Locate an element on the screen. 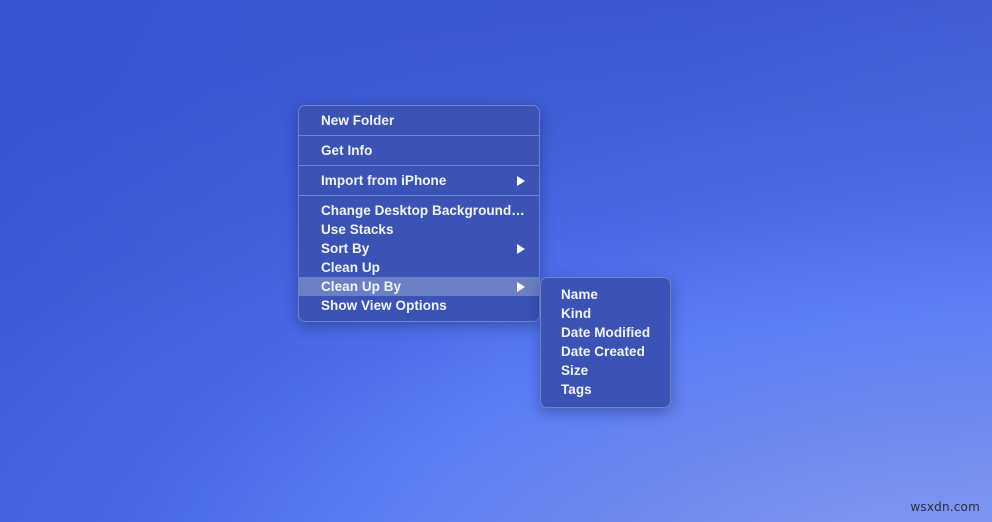 This screenshot has width=992, height=522. menu-item-new-folder: New Folder is located at coordinates (419, 120).